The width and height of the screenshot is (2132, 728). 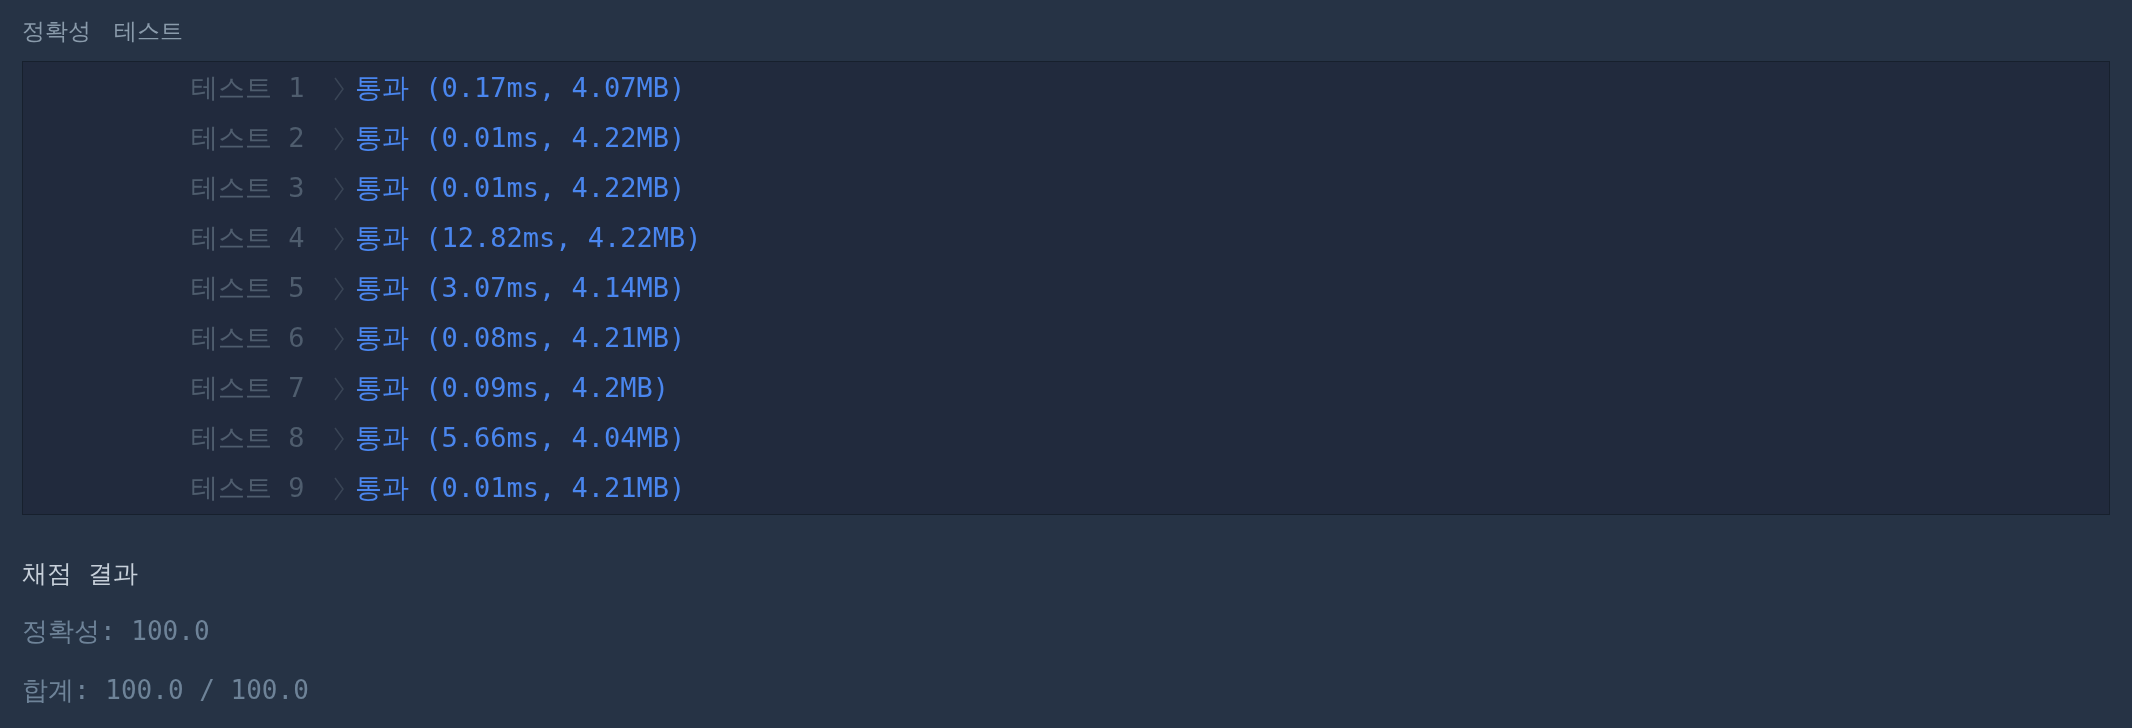 I want to click on score-line: 합계: 100.0 / 100.0, so click(x=165, y=690).